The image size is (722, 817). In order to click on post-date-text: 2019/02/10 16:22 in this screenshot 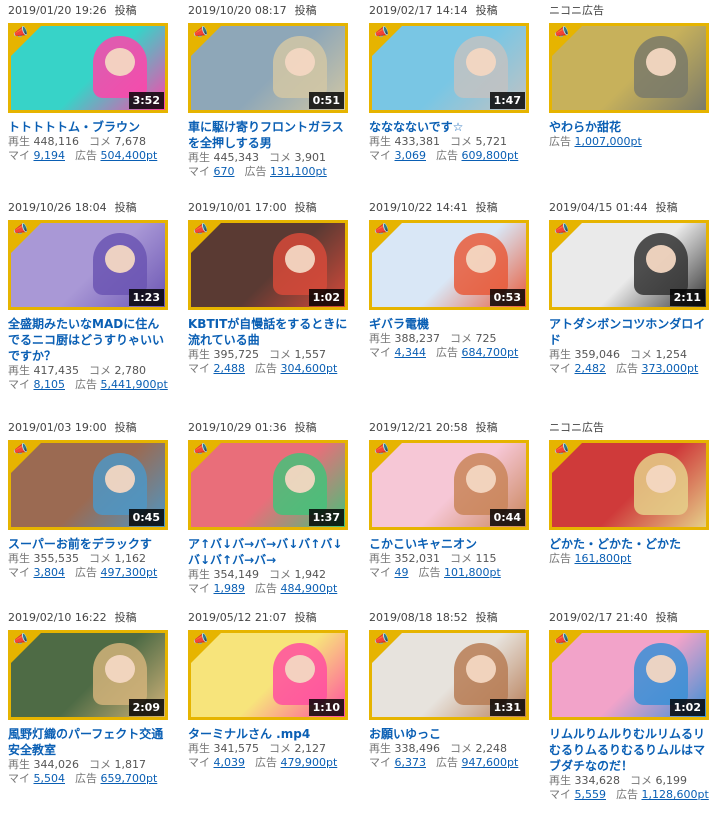, I will do `click(57, 617)`.